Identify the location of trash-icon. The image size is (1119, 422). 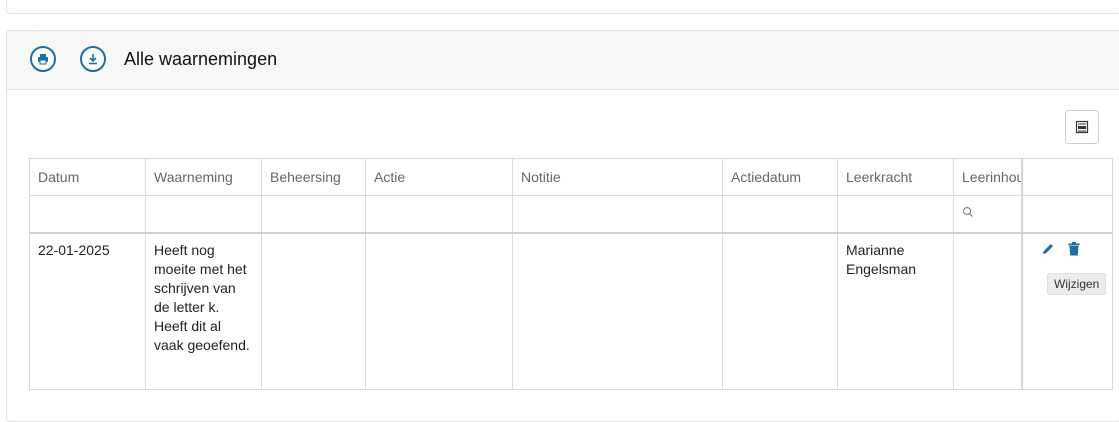
(1074, 249).